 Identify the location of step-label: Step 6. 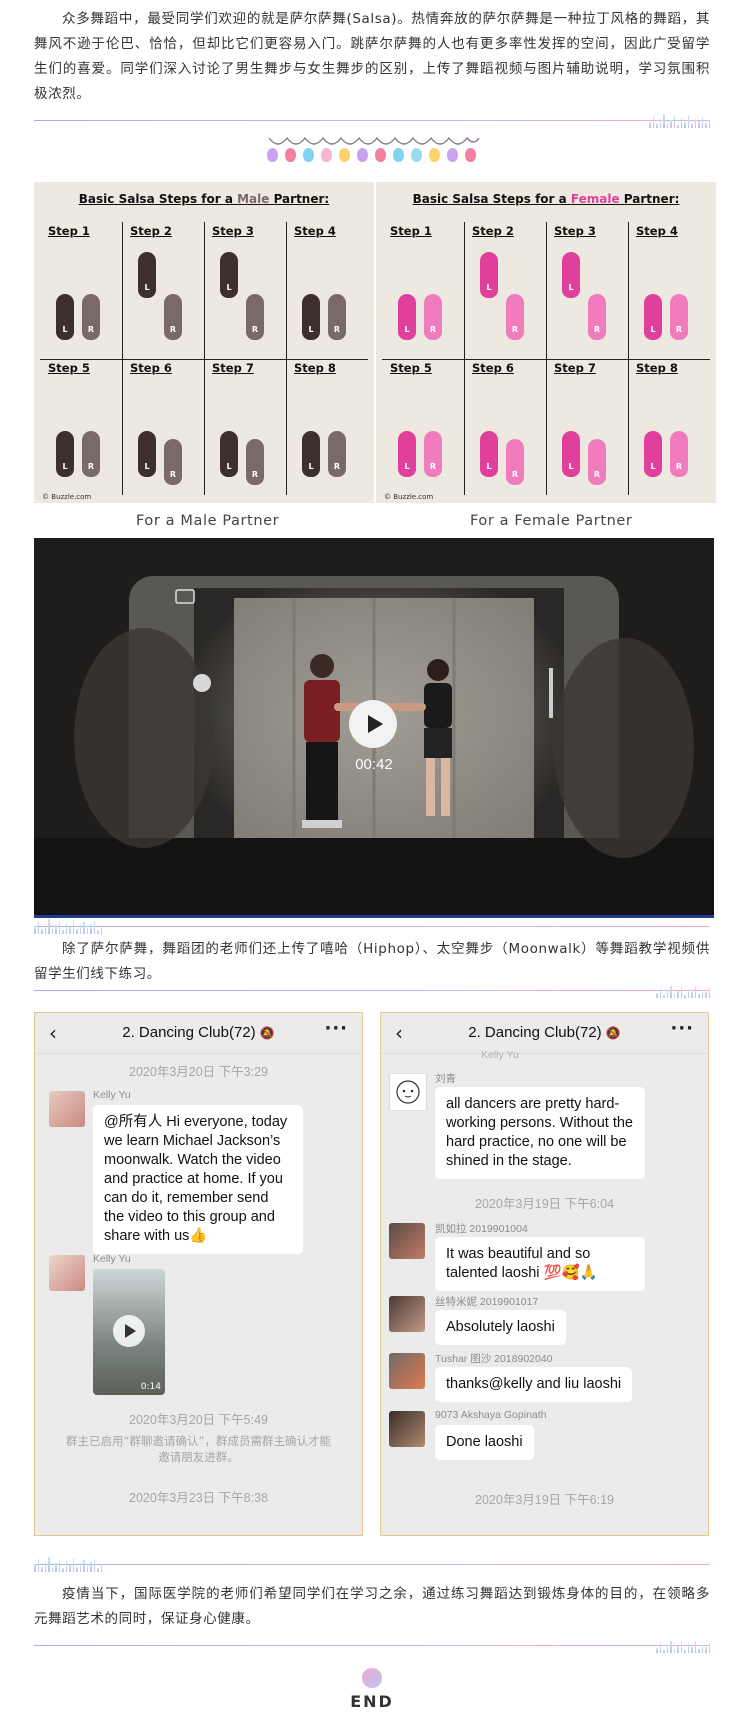
(151, 367).